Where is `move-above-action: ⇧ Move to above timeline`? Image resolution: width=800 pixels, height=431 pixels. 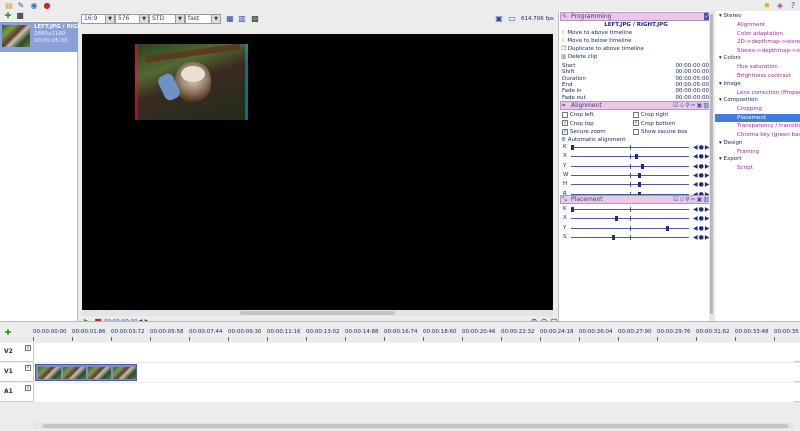
move-above-action: ⇧ Move to above timeline is located at coordinates (596, 33).